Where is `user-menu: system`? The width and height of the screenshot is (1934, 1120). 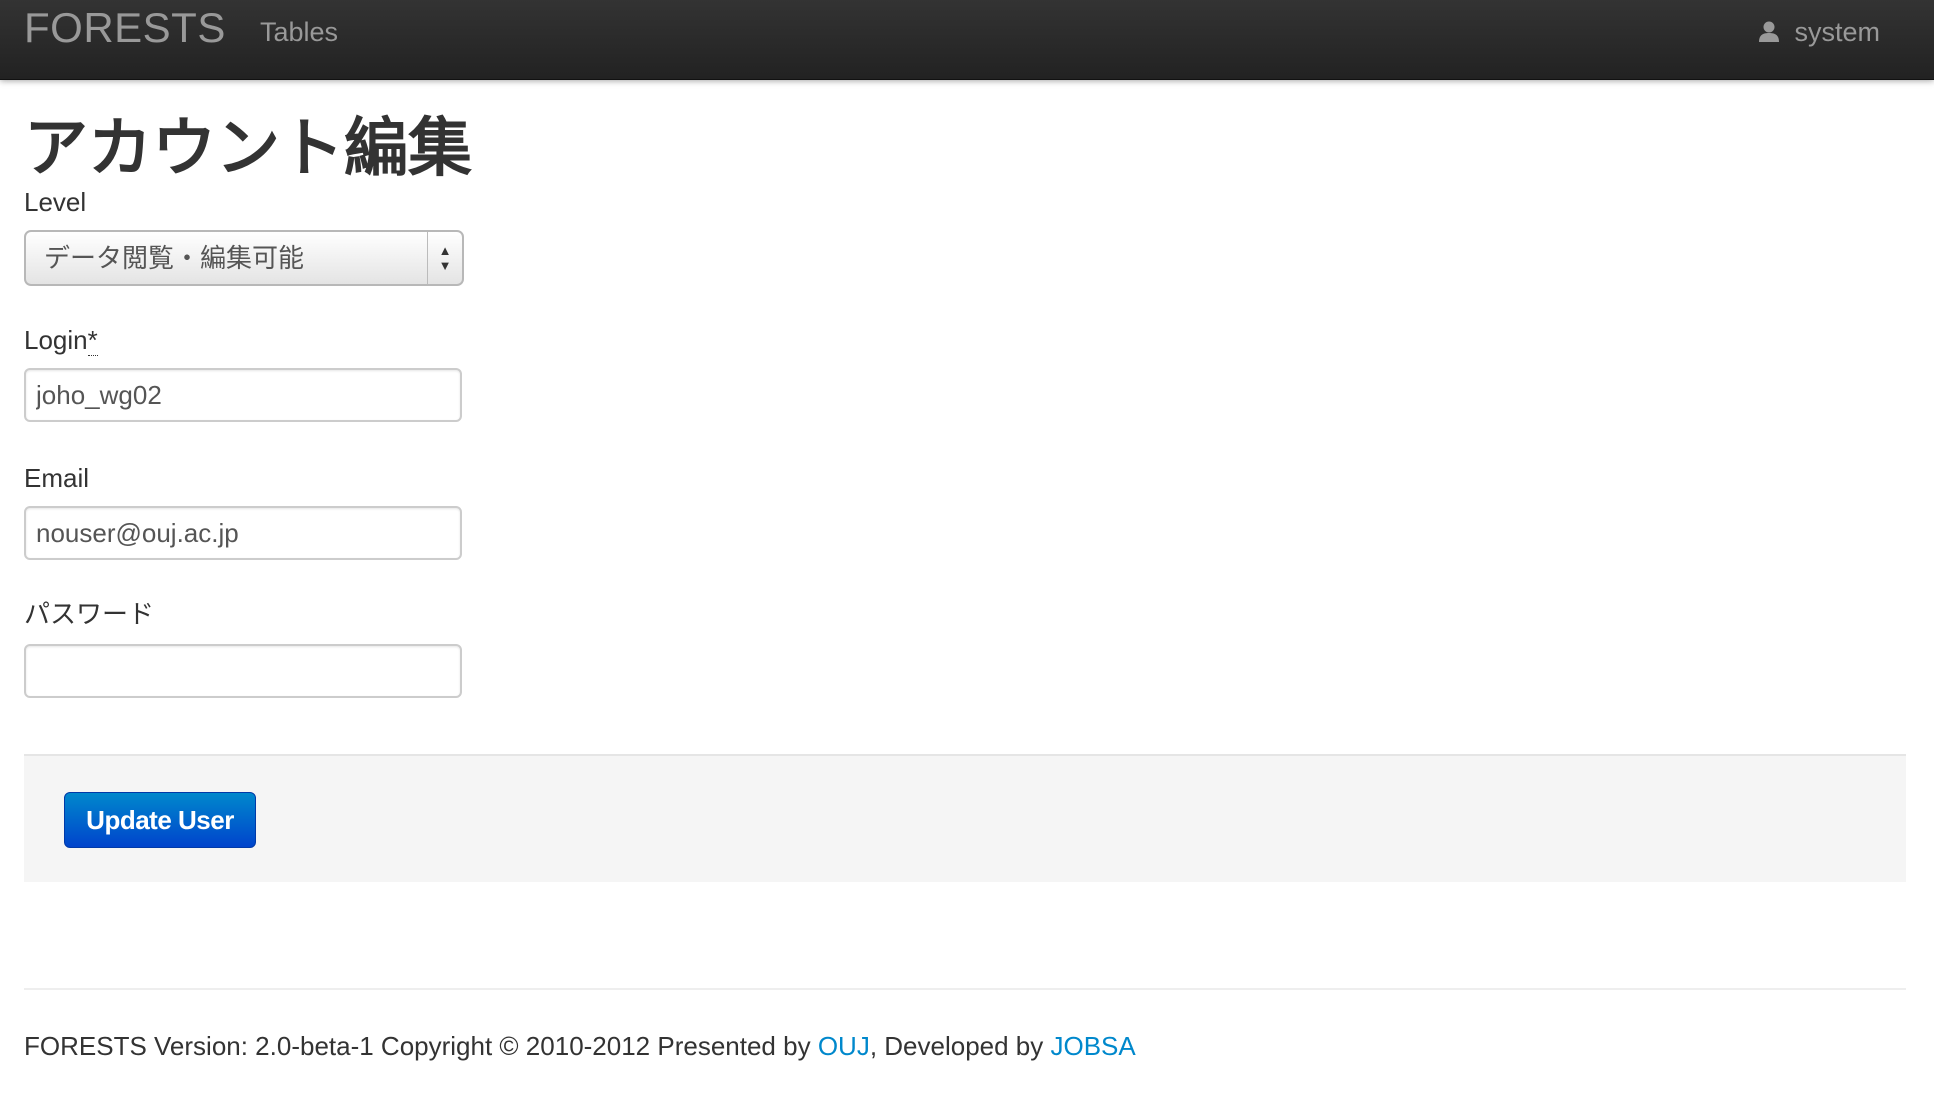 user-menu: system is located at coordinates (1819, 32).